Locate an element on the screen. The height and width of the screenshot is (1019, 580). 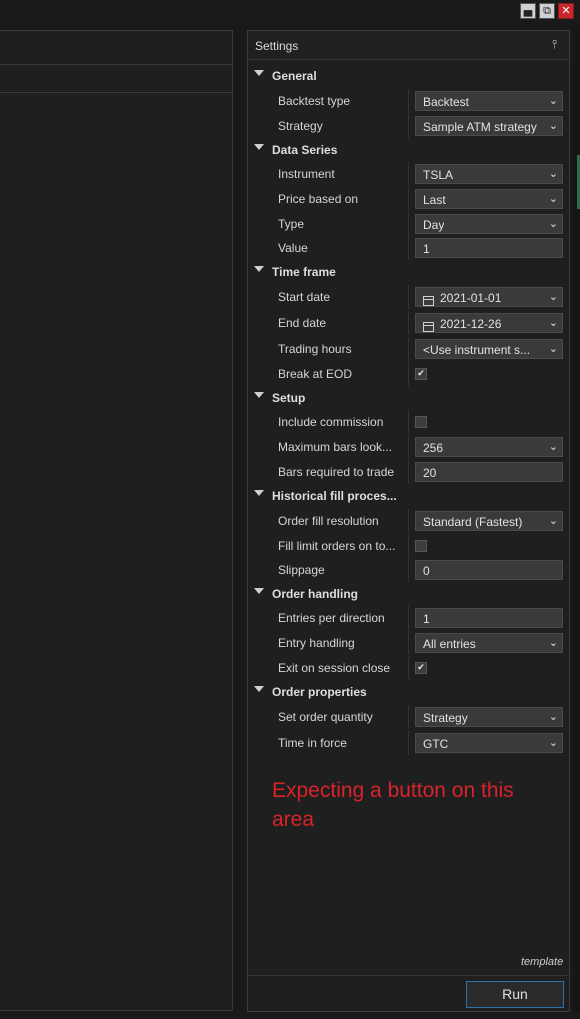
calendar-icon is located at coordinates (428, 327).